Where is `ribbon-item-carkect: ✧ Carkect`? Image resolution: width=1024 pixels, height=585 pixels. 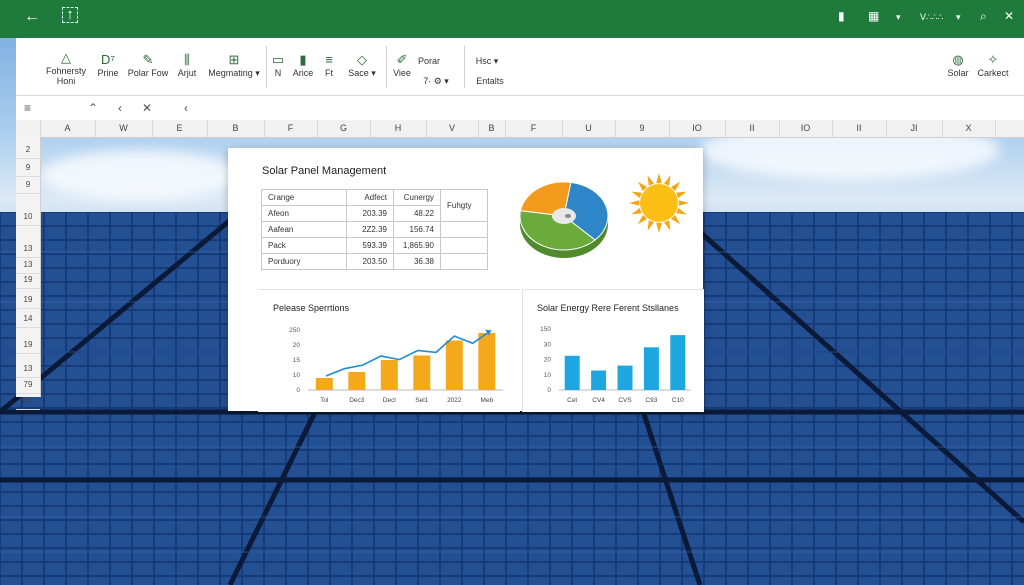 ribbon-item-carkect: ✧ Carkect is located at coordinates (993, 65).